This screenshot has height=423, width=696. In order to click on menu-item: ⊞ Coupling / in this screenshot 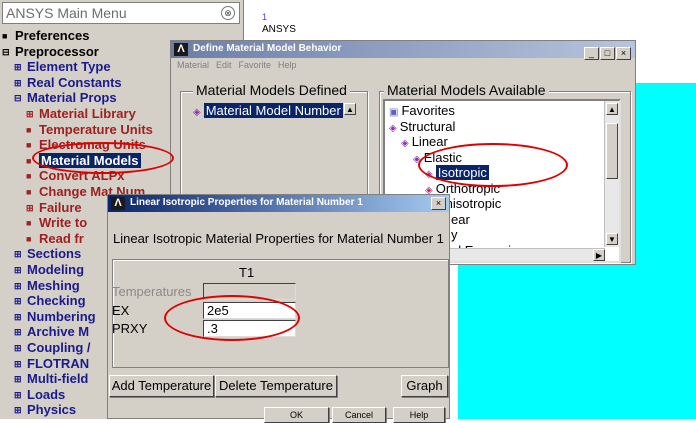, I will do `click(52, 348)`.